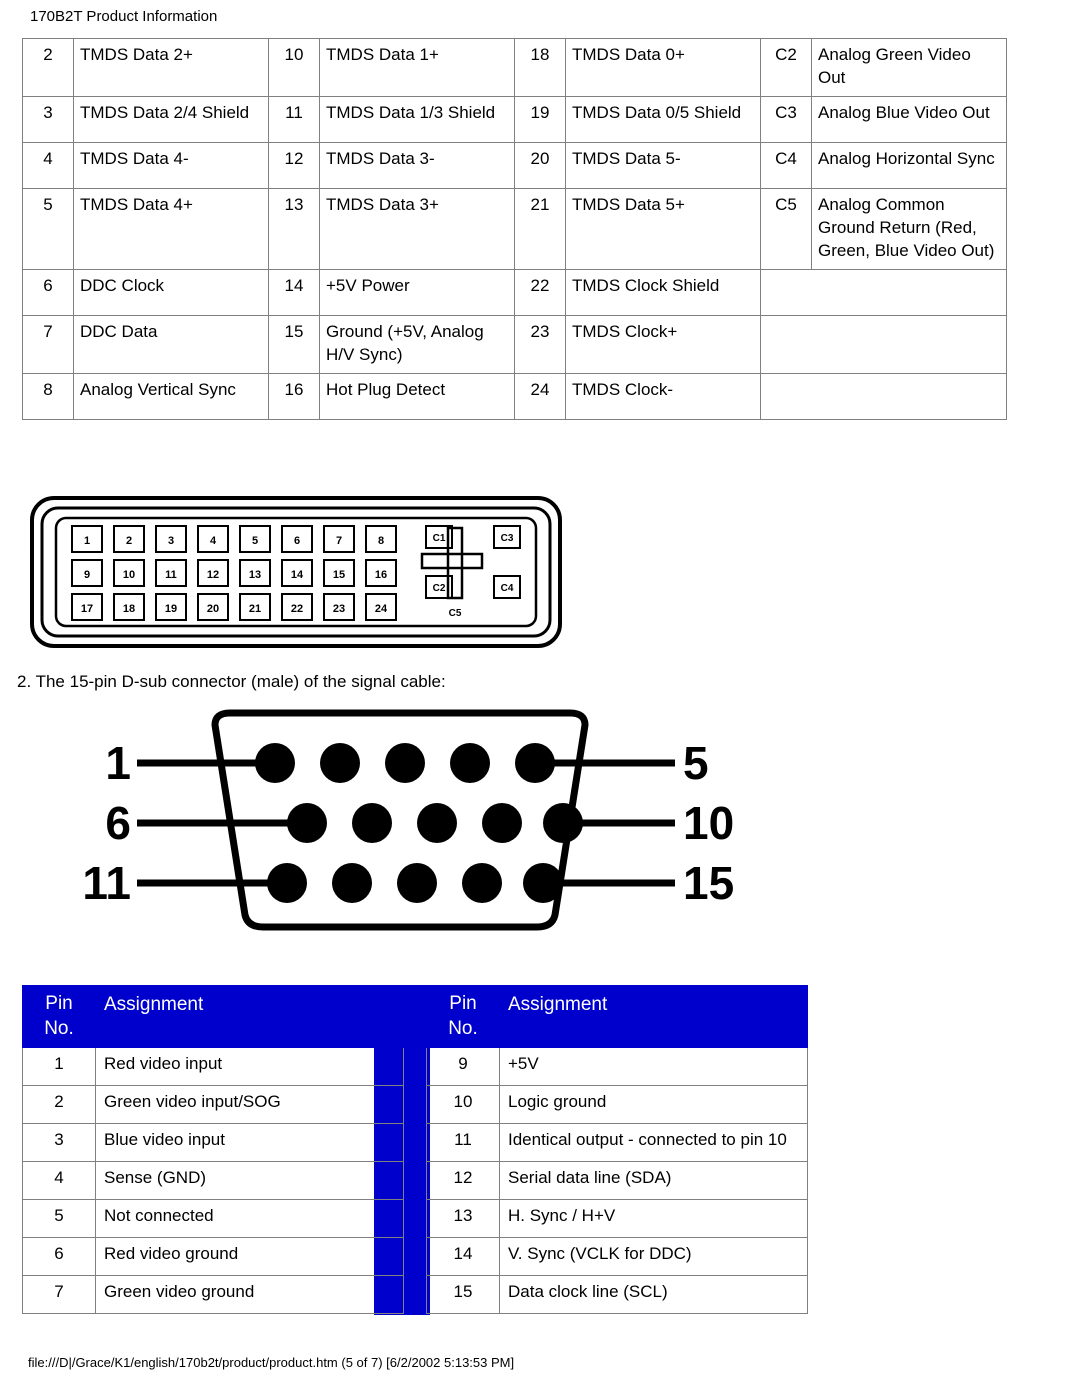 The image size is (1080, 1397). Describe the element at coordinates (129, 609) in the screenshot. I see `svg-text: 18` at that location.